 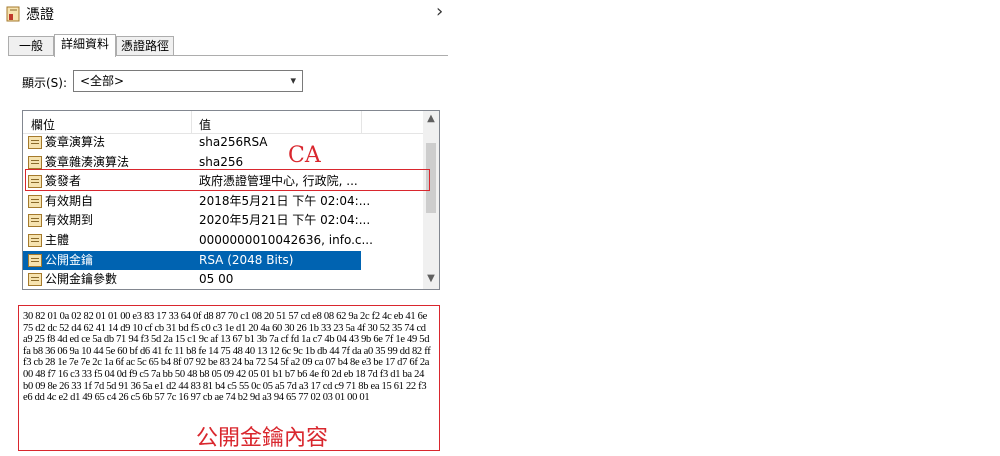 I want to click on list-item: 公開金鑰參數 05 00, so click(x=223, y=279).